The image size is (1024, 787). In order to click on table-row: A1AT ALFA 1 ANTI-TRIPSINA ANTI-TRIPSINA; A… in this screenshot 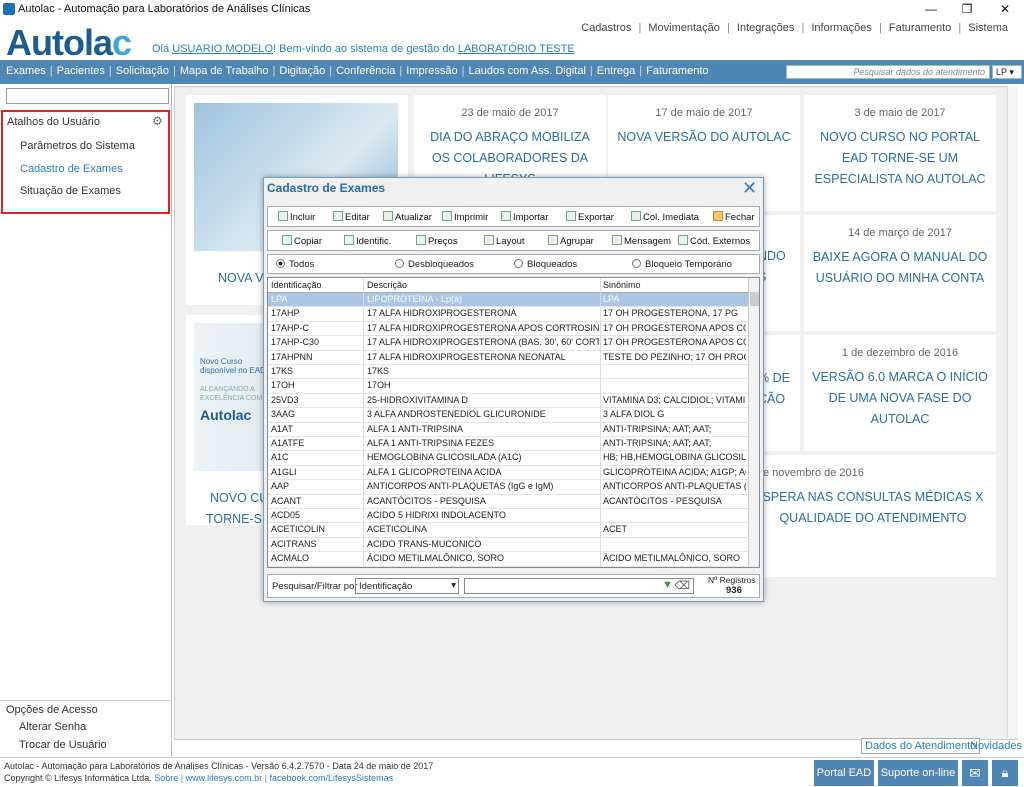, I will do `click(508, 430)`.